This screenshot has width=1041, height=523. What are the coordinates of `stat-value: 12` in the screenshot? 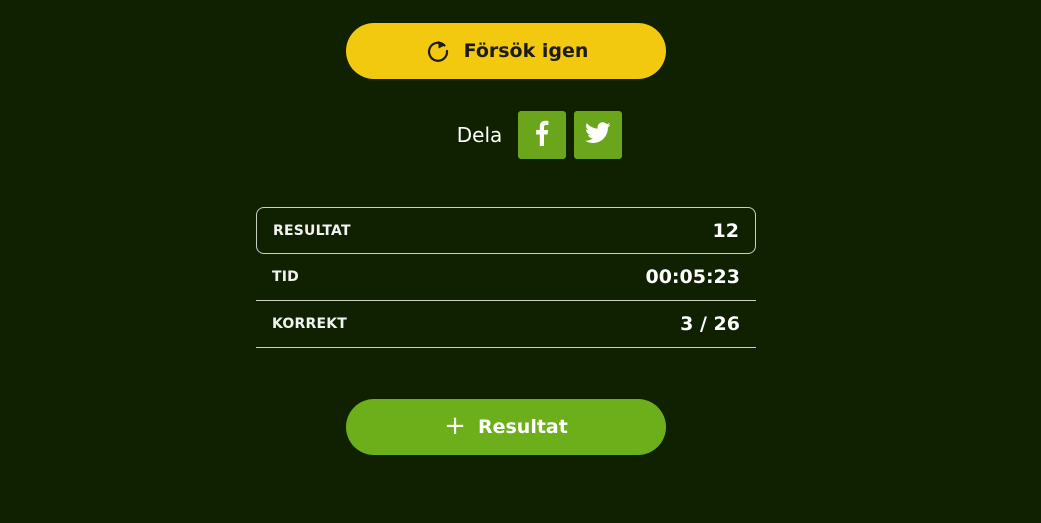 It's located at (725, 230).